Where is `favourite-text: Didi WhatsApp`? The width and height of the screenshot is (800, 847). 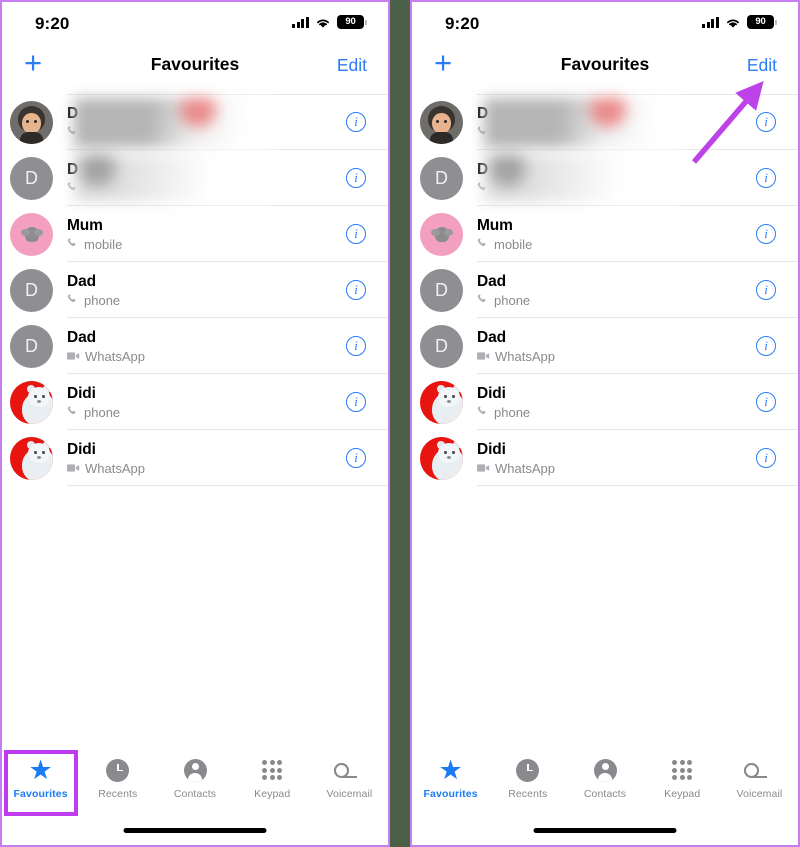
favourite-text: Didi WhatsApp is located at coordinates (206, 458).